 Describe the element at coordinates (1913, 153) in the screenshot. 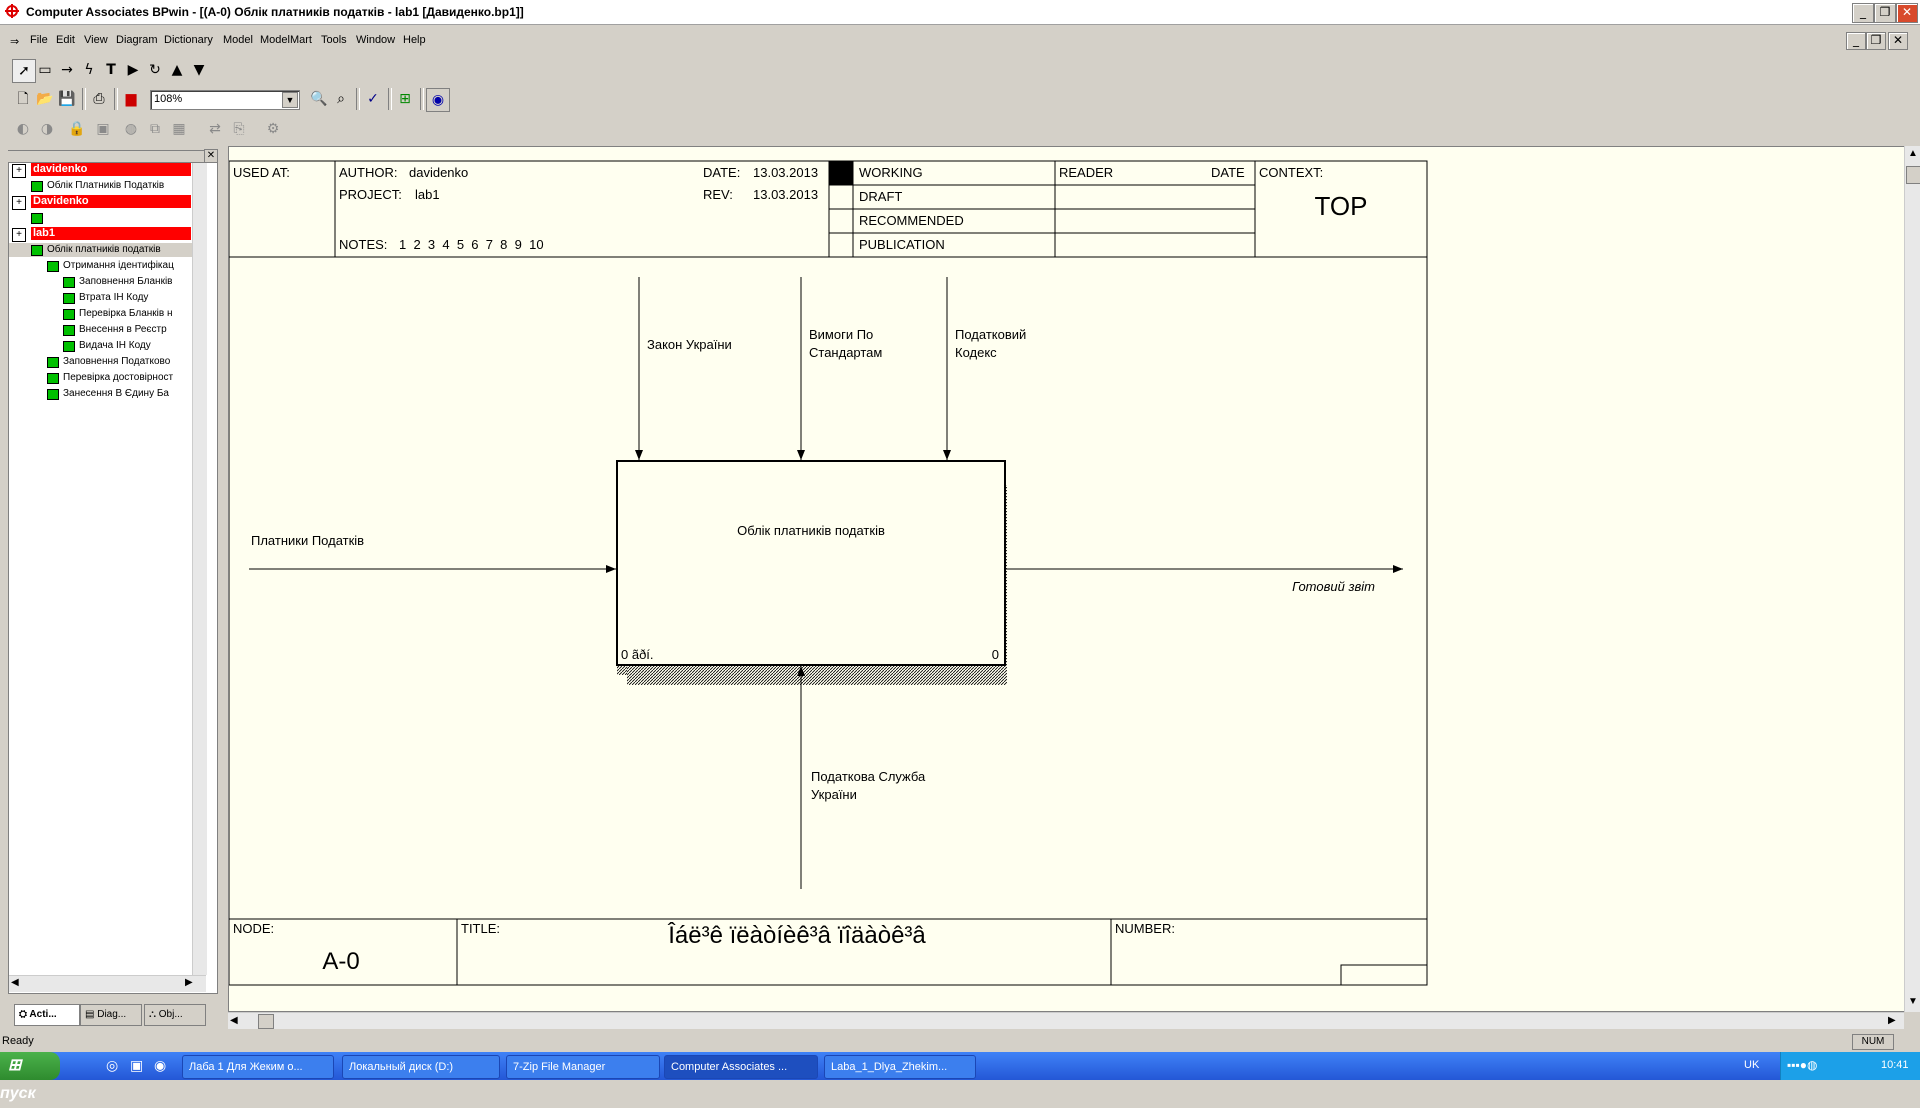

I see `scroll-up-icon: ▲` at that location.